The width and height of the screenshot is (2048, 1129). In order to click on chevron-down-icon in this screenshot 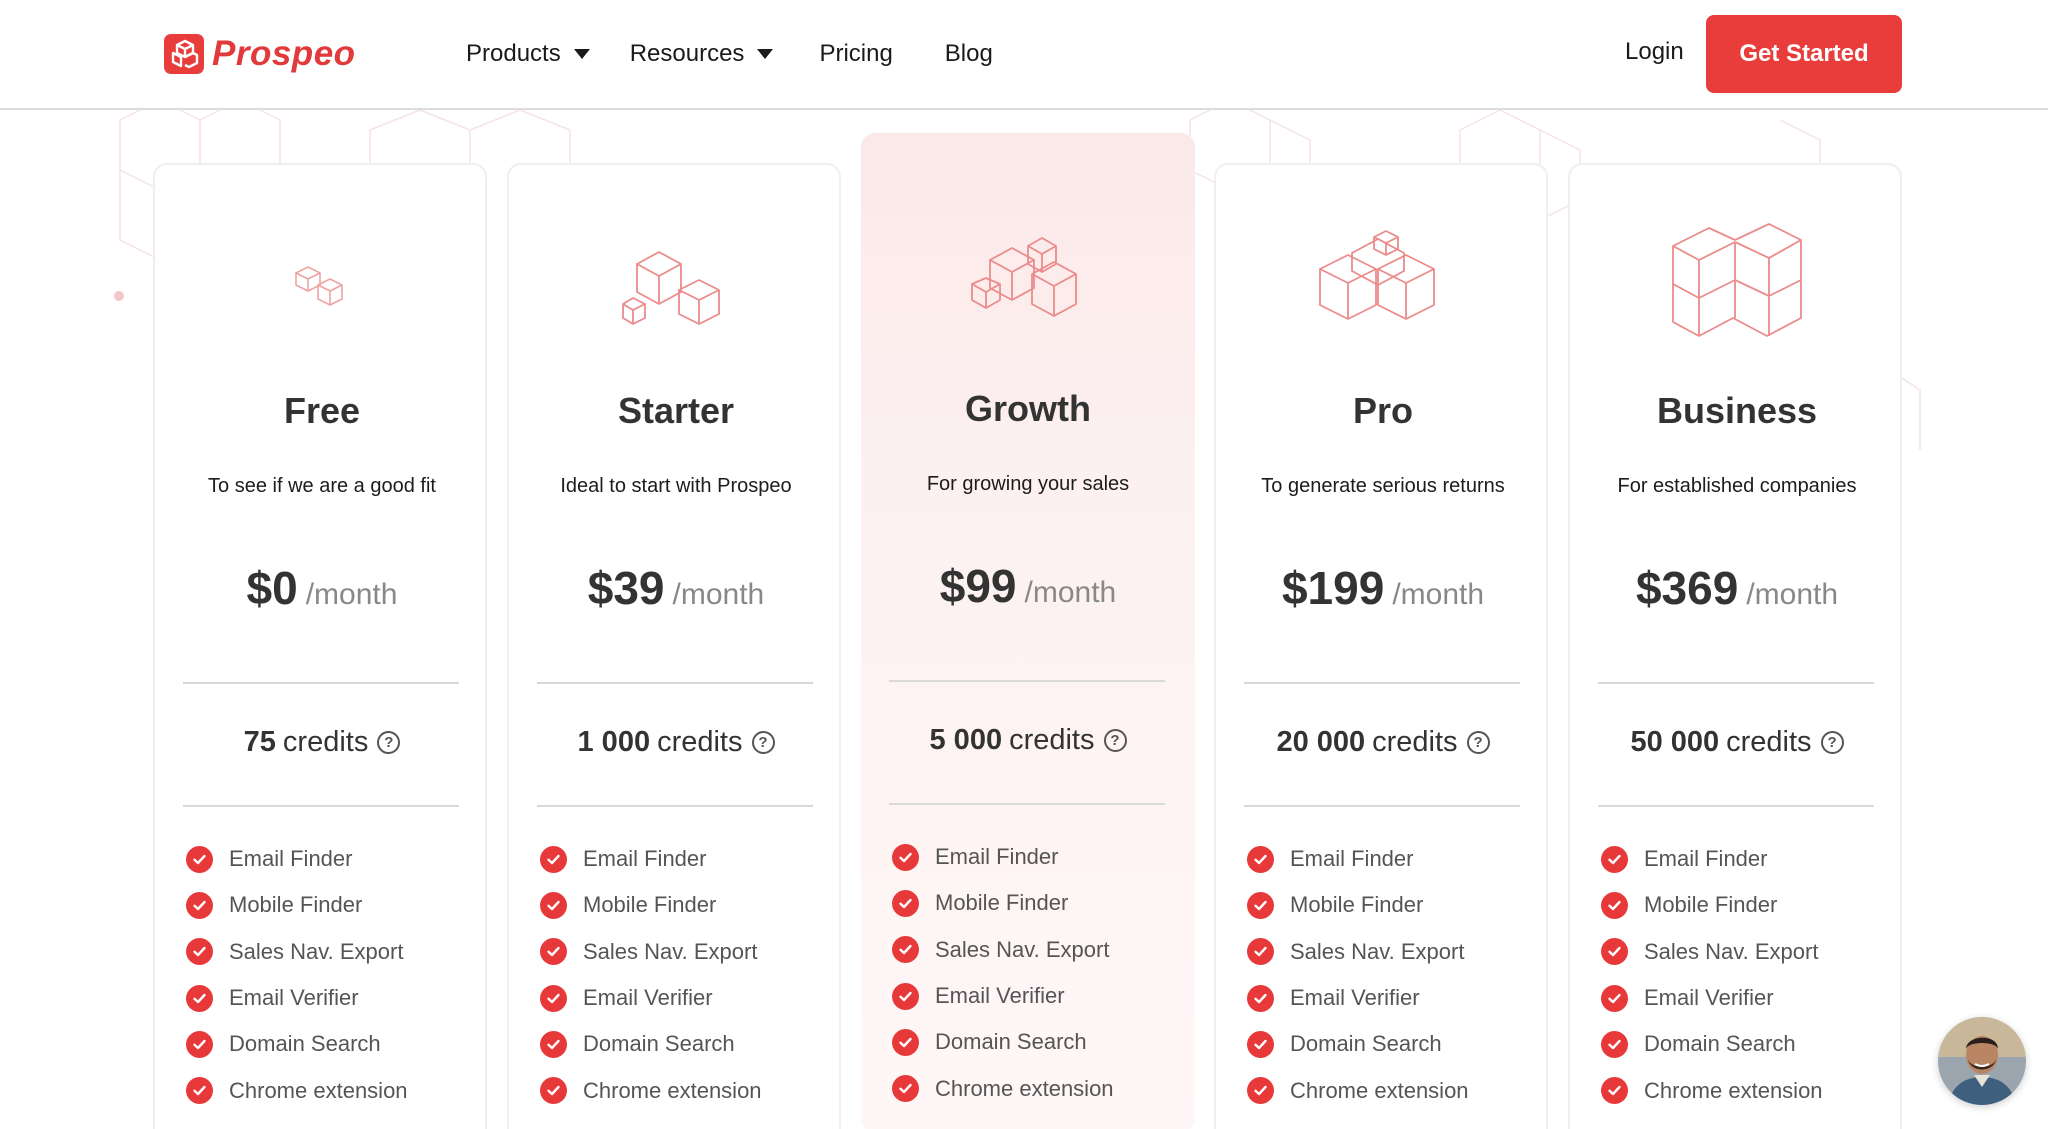, I will do `click(581, 54)`.